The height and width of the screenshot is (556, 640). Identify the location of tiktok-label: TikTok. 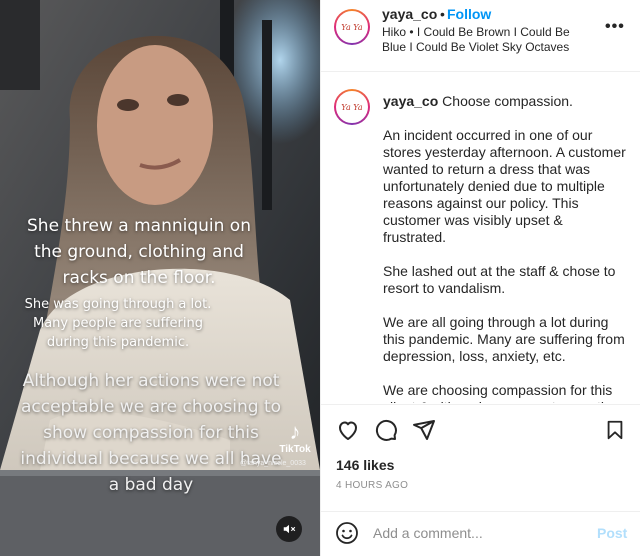
(295, 449).